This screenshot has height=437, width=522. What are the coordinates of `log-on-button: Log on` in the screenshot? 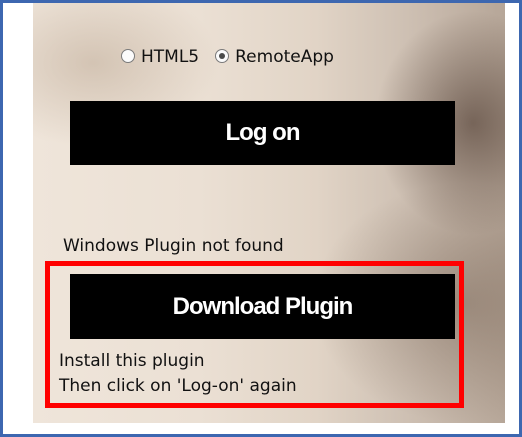 It's located at (262, 133).